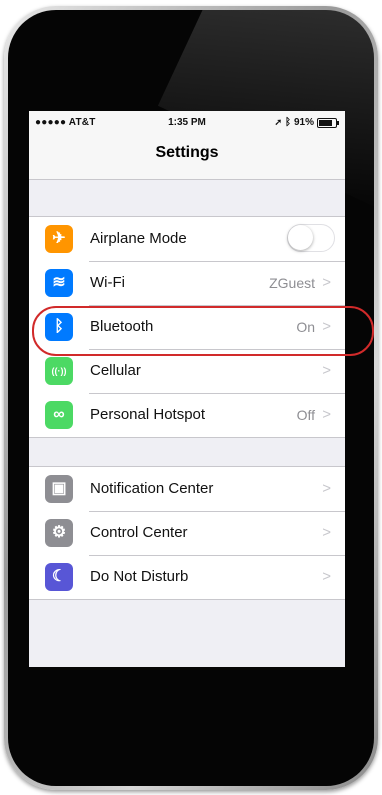  I want to click on row-value: Off, so click(305, 415).